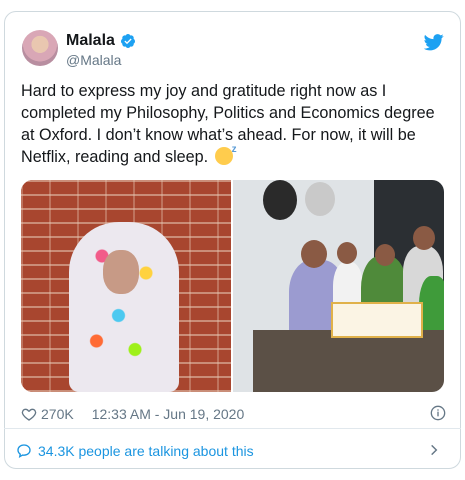 The height and width of the screenshot is (480, 465). What do you see at coordinates (24, 451) in the screenshot?
I see `comment-bubble-icon` at bounding box center [24, 451].